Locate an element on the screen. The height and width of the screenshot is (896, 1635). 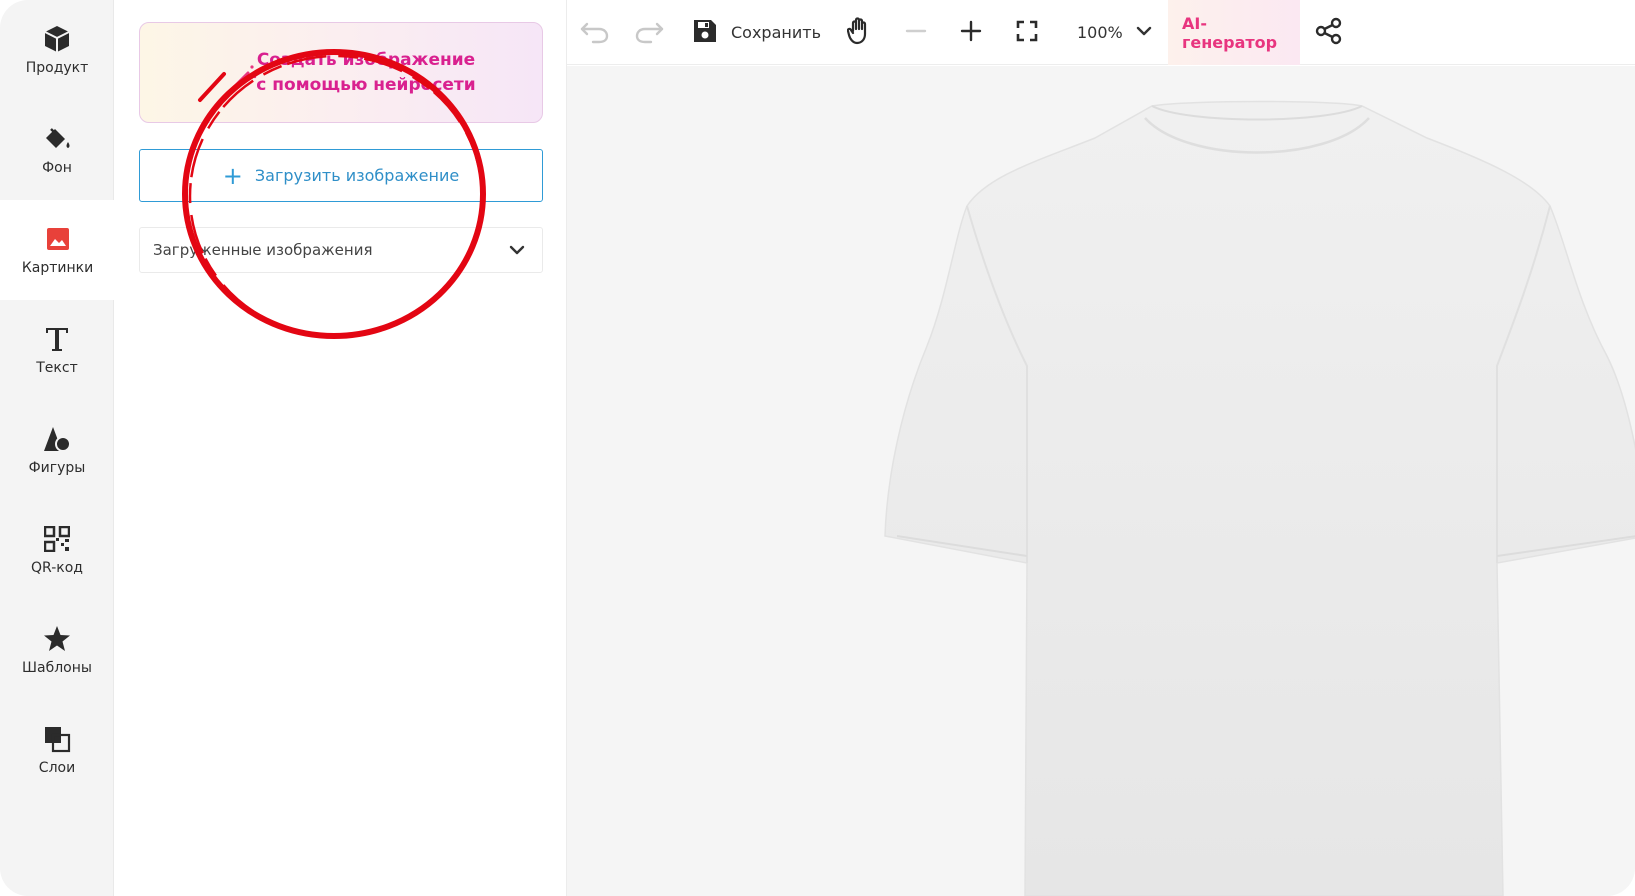
sidebar-item-background: Фон is located at coordinates (57, 150).